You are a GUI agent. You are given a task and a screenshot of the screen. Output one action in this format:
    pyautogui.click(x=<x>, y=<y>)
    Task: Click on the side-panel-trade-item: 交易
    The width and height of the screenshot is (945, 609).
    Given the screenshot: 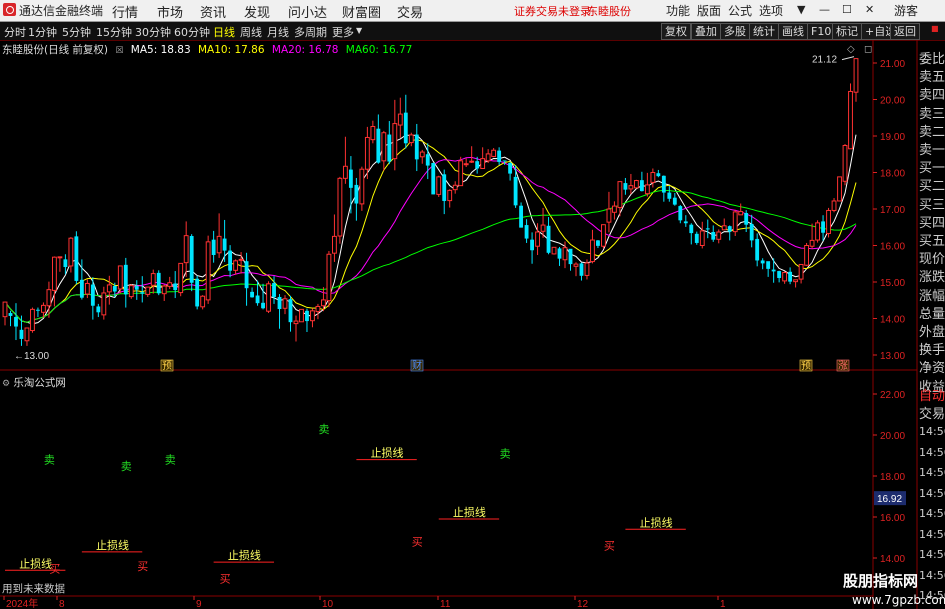 What is the action you would take?
    pyautogui.click(x=932, y=412)
    